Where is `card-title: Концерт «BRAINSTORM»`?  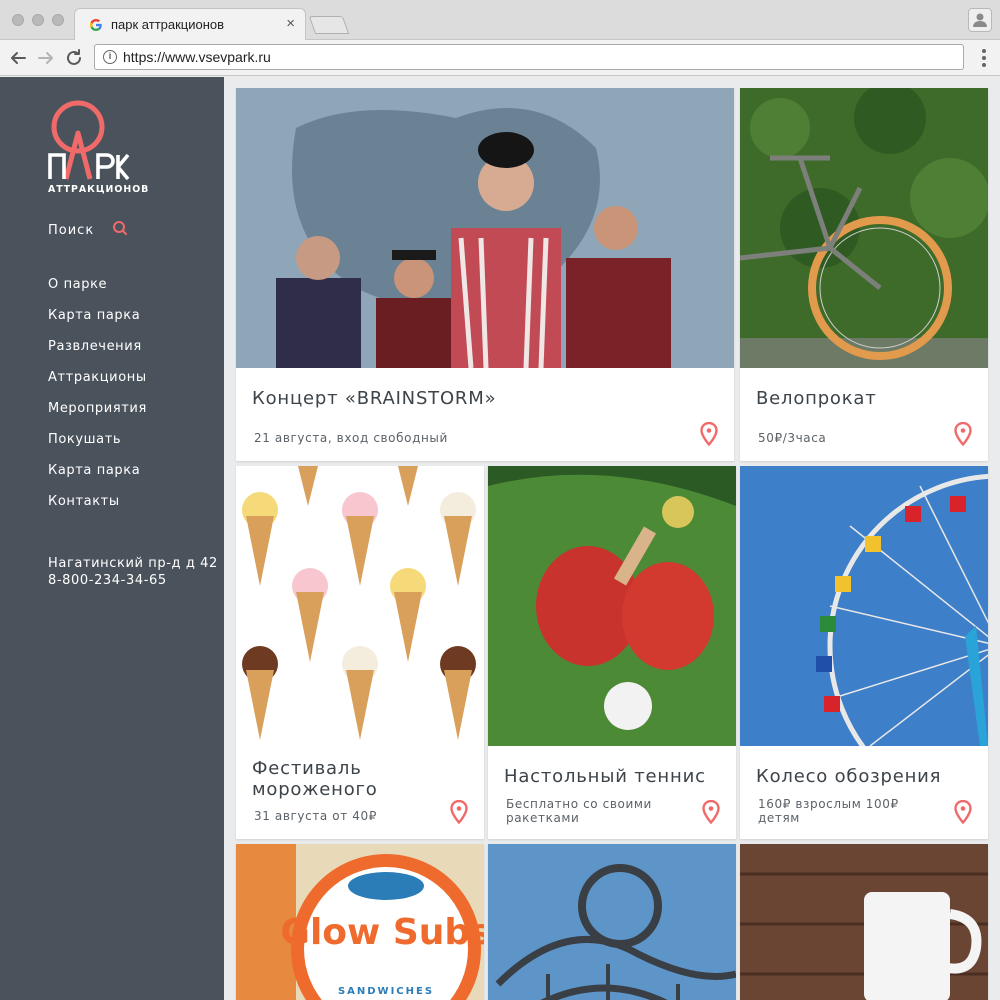 card-title: Концерт «BRAINSTORM» is located at coordinates (374, 398).